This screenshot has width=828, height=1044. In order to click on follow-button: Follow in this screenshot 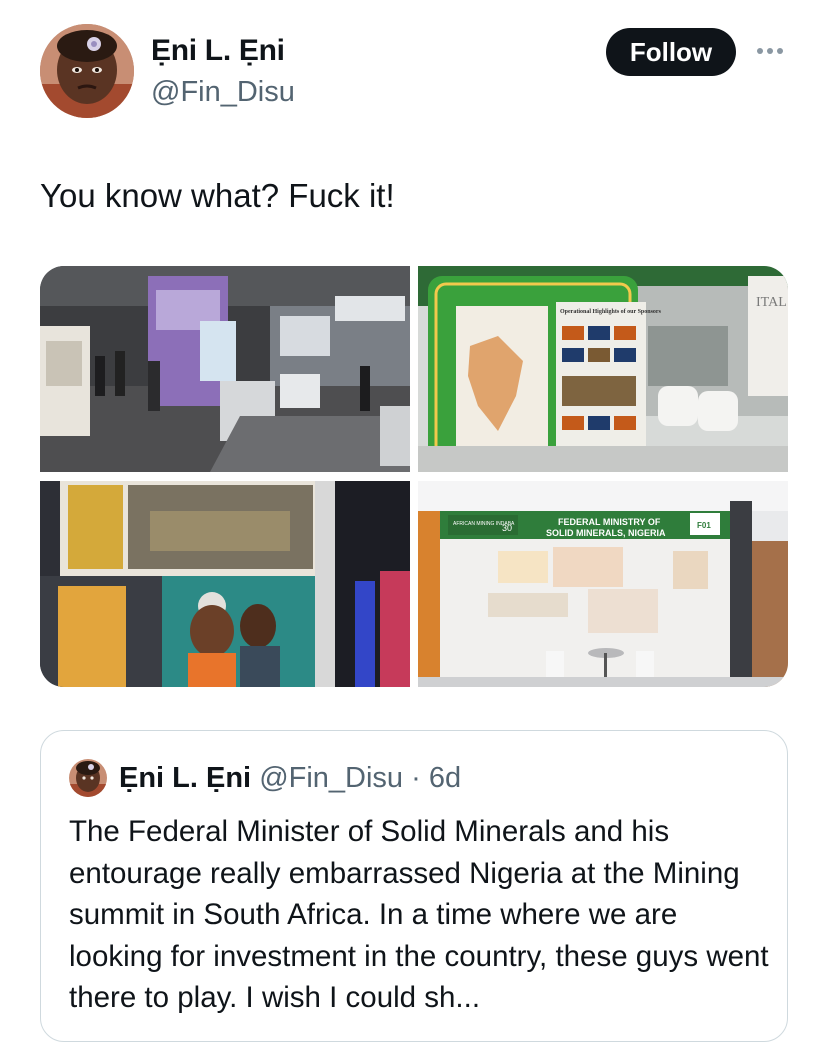, I will do `click(671, 52)`.